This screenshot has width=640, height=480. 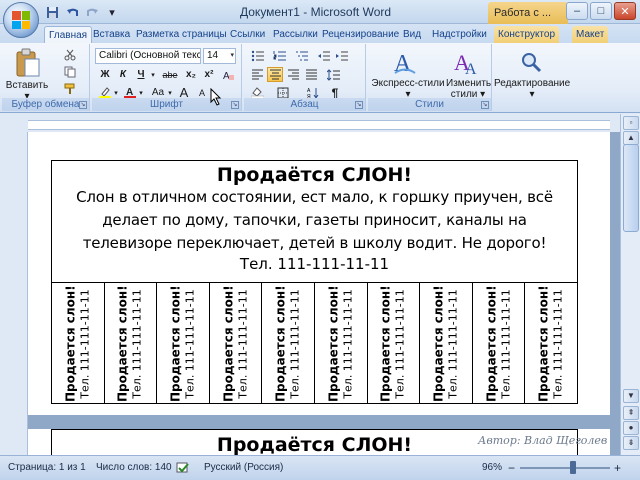 I want to click on underline-dropdown-icon: ▾, so click(x=153, y=75).